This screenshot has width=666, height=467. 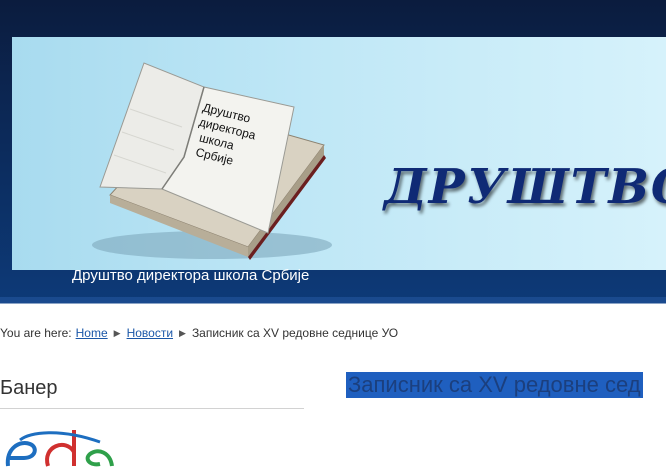 I want to click on article-title: Записник са XV редовне сед, so click(x=506, y=387).